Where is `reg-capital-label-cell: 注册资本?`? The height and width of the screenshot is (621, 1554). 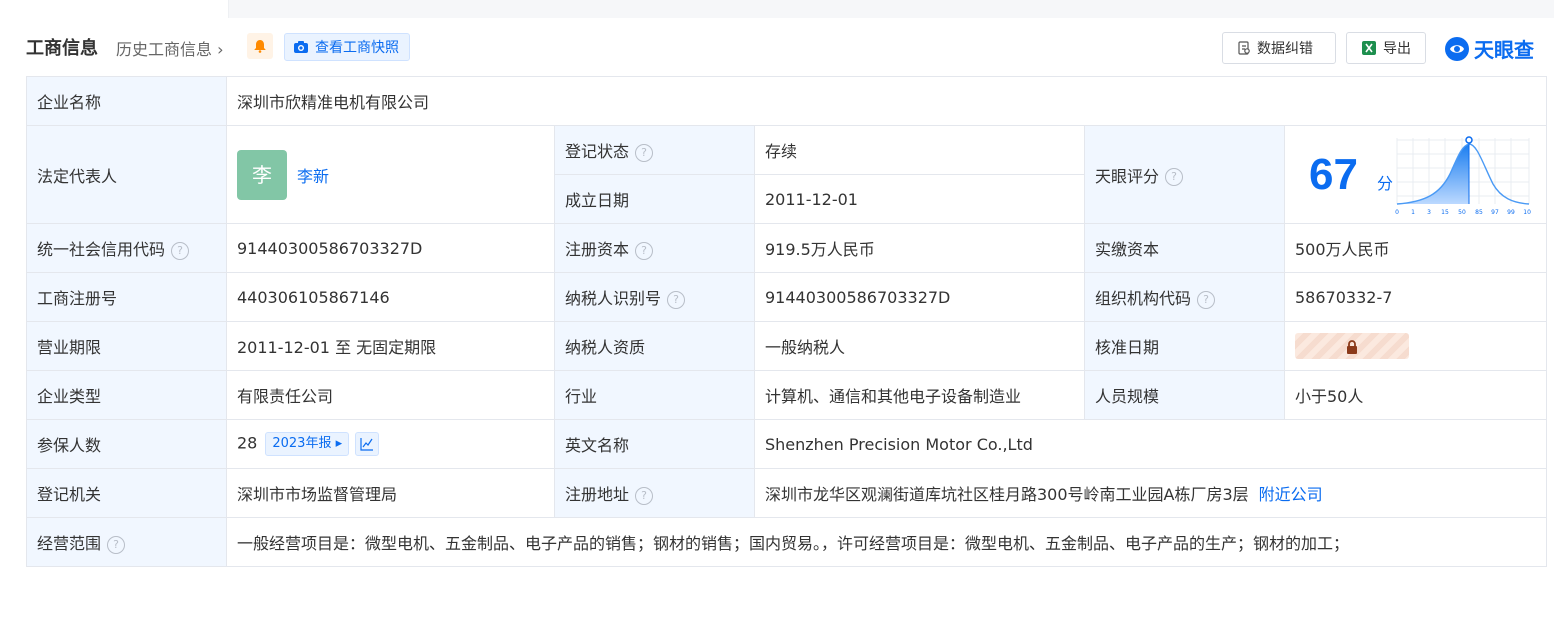 reg-capital-label-cell: 注册资本? is located at coordinates (654, 248).